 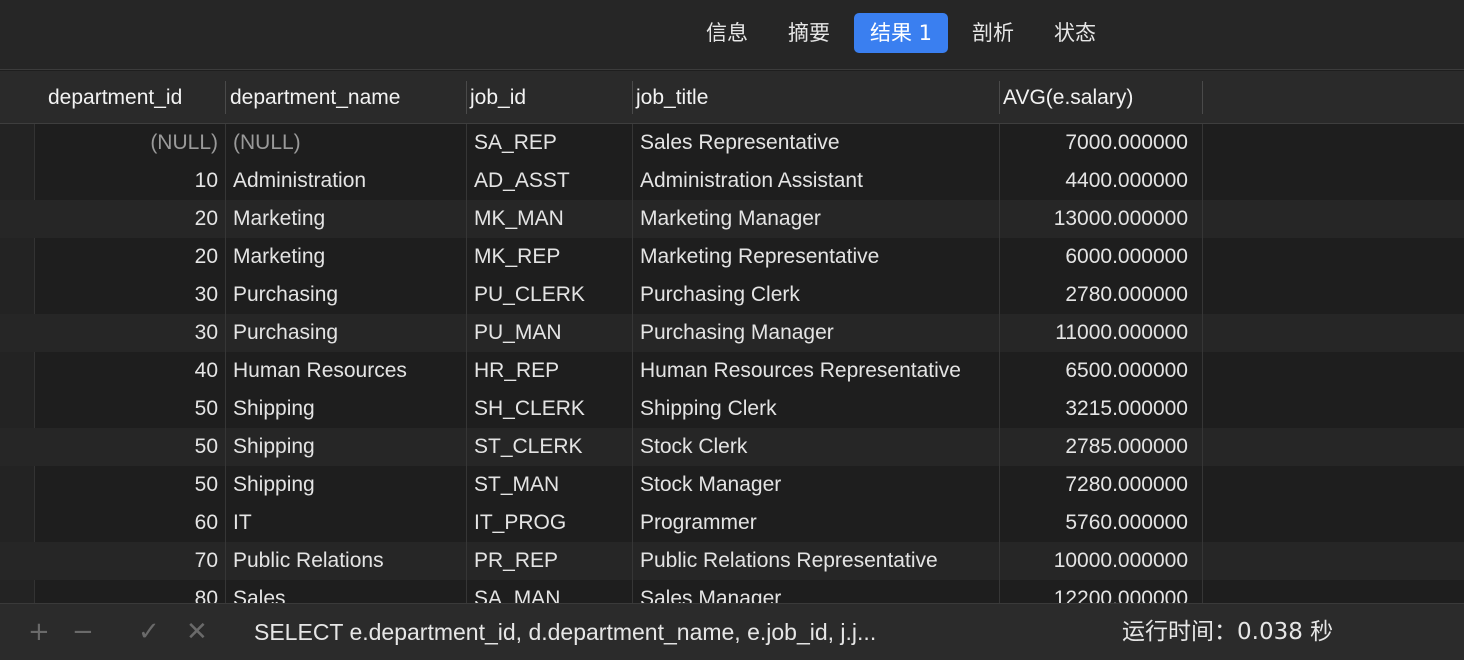 What do you see at coordinates (818, 591) in the screenshot?
I see `cell-job-title: Sales Manager` at bounding box center [818, 591].